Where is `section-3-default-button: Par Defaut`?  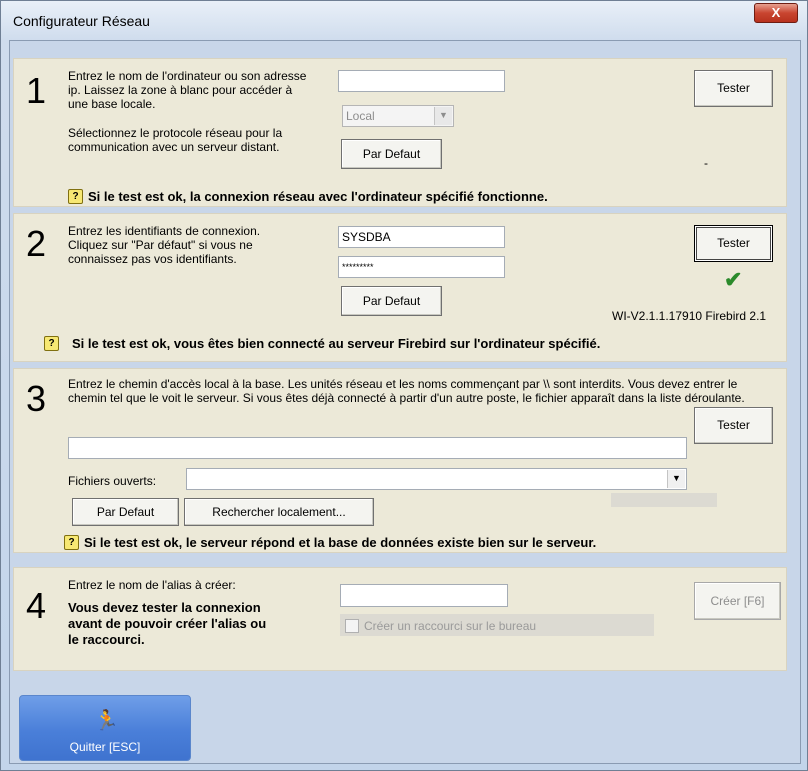
section-3-default-button: Par Defaut is located at coordinates (125, 512).